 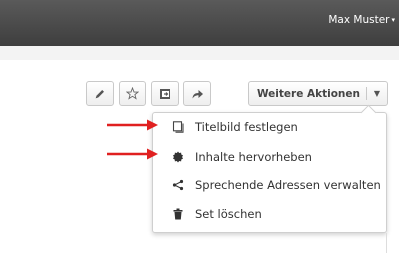 I want to click on cover-image-icon, so click(x=178, y=127).